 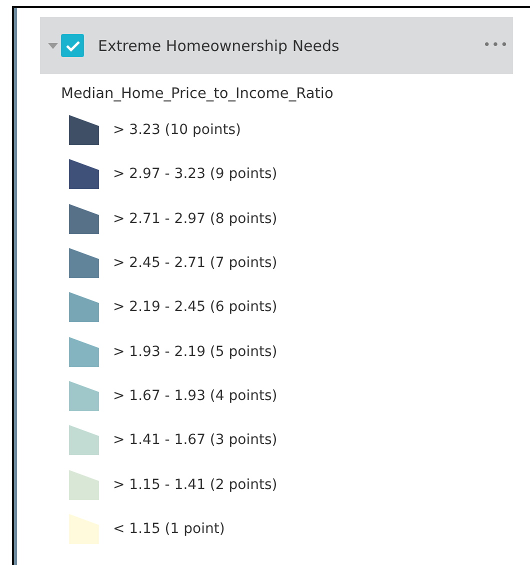 I want to click on field-name: Median_Home_Price_to_Income_Ratio, so click(x=197, y=94).